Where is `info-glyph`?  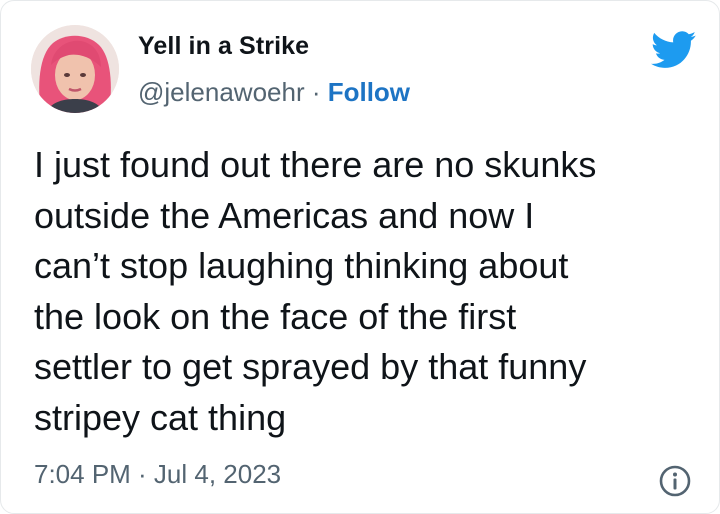 info-glyph is located at coordinates (675, 481).